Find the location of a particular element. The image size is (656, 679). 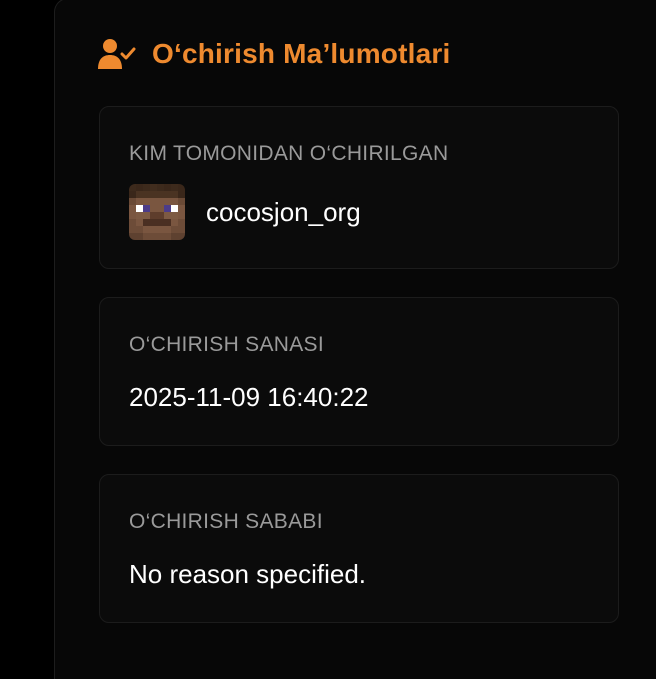

user-check-icon is located at coordinates (117, 54).